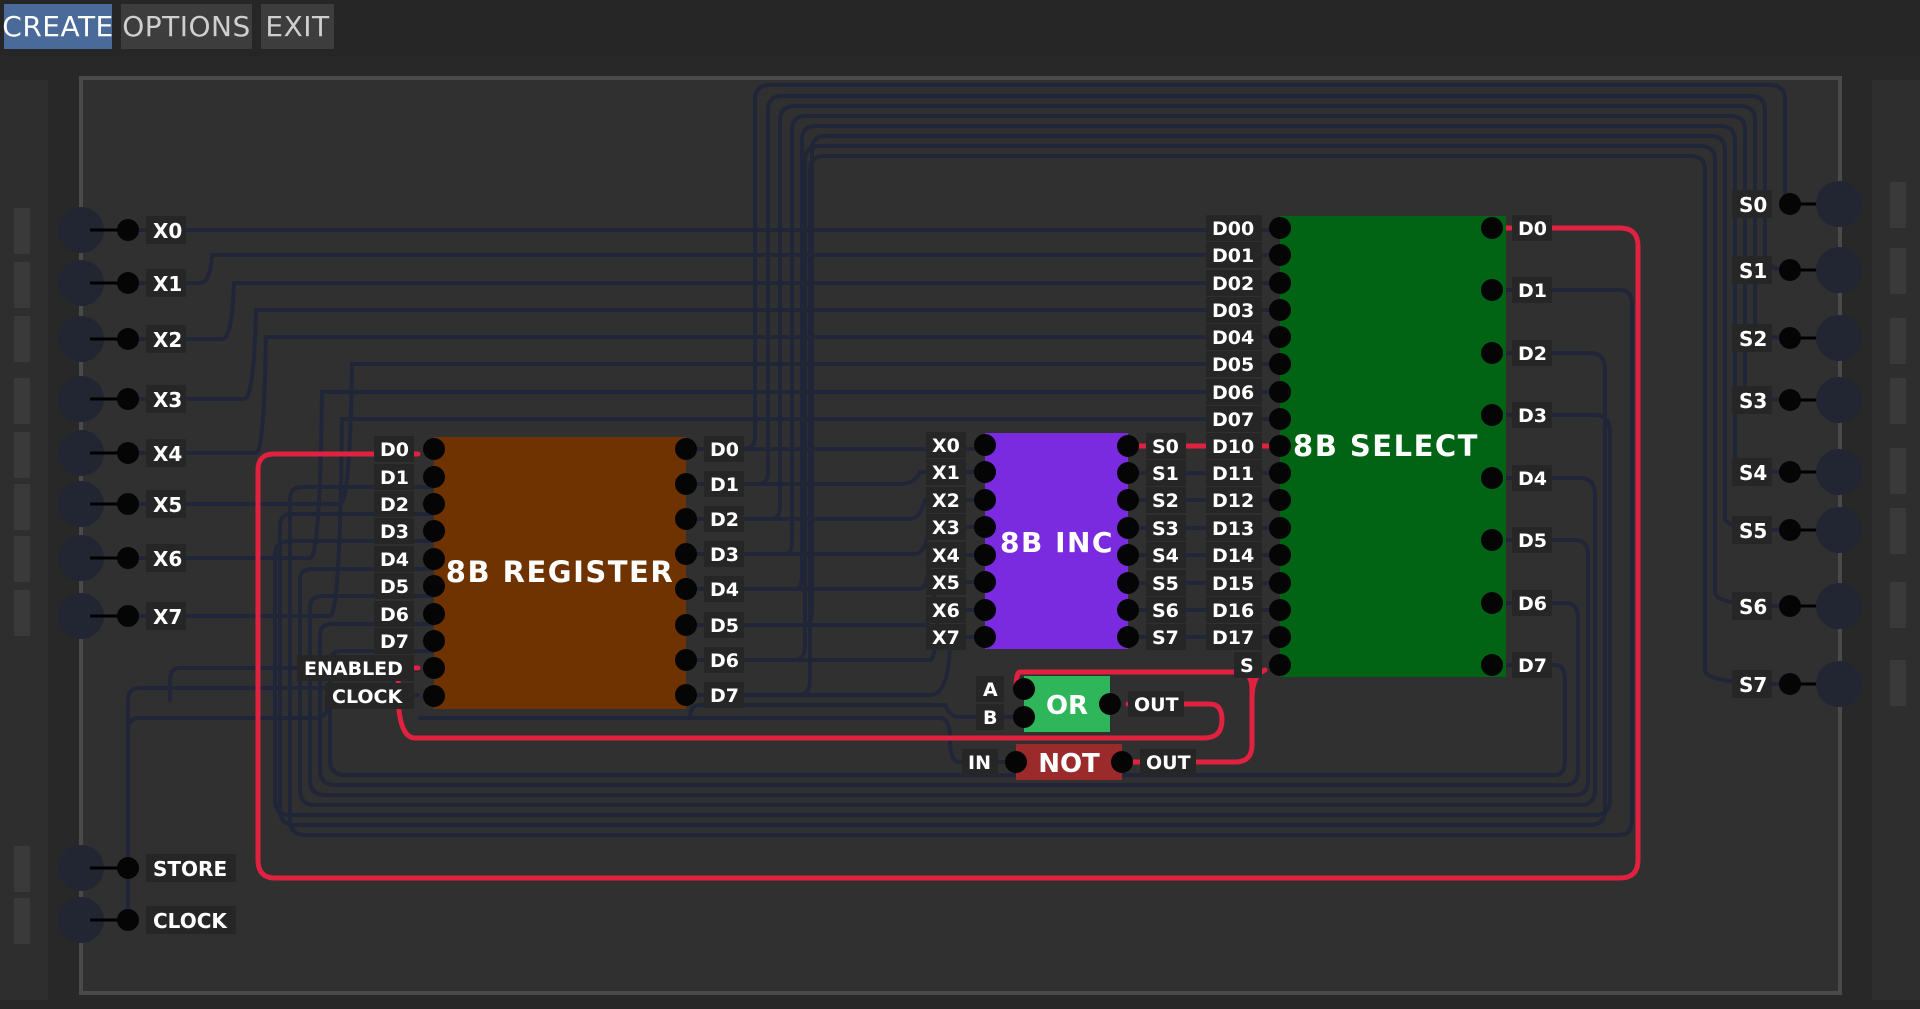 The height and width of the screenshot is (1009, 1920). I want to click on select-in-d06-pin, so click(1280, 392).